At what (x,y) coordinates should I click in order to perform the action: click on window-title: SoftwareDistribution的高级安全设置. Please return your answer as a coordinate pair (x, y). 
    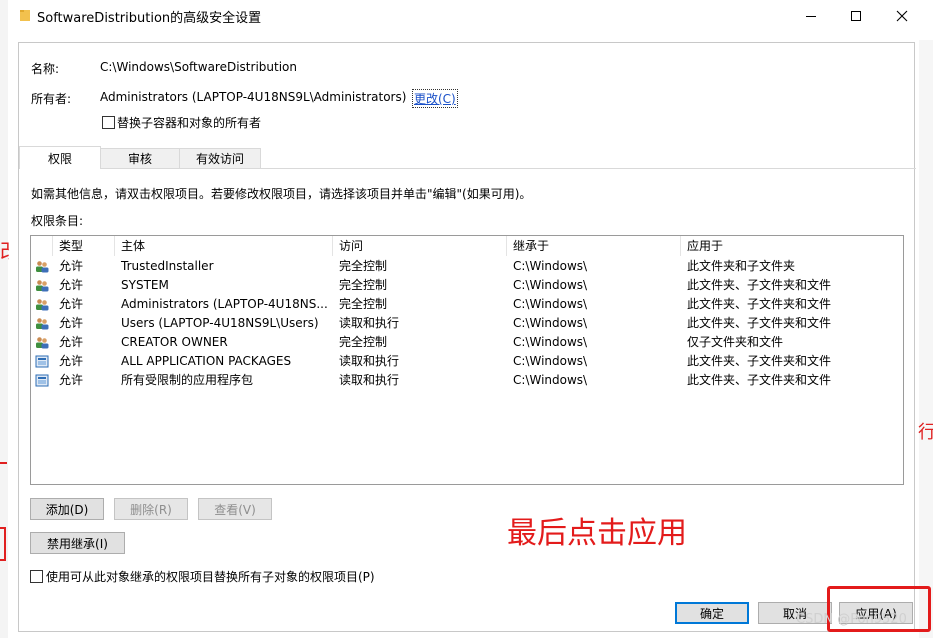
    Looking at the image, I should click on (149, 18).